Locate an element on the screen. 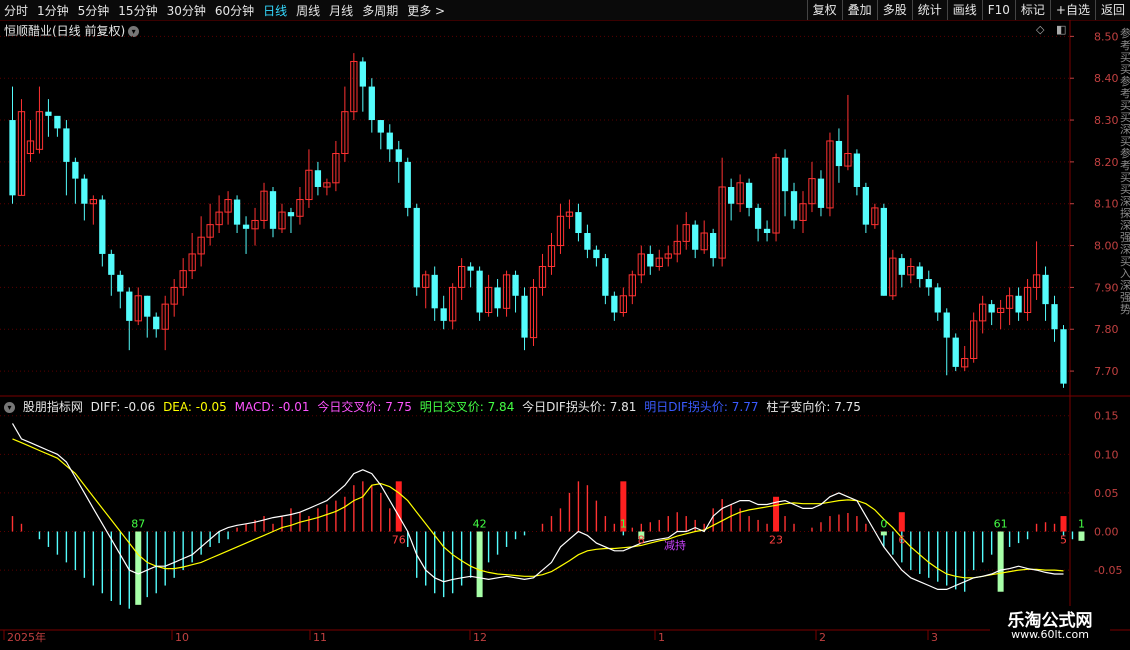  macd-bar-label: 8 is located at coordinates (641, 540).